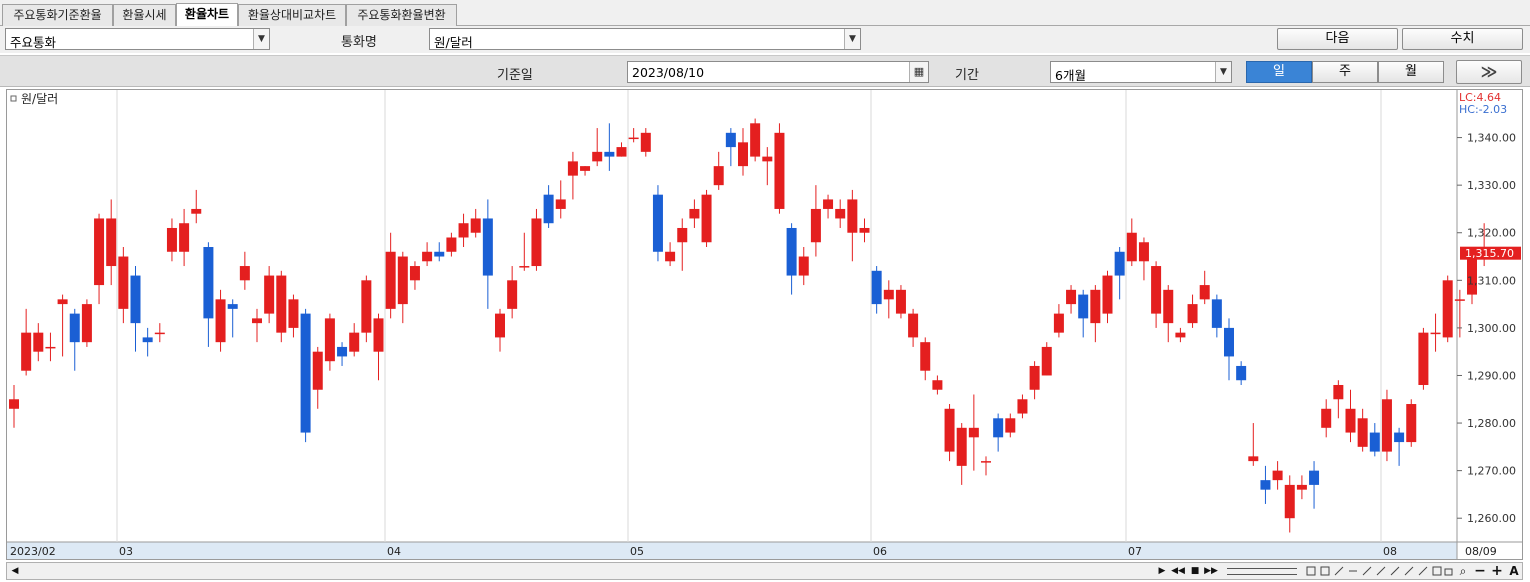 This screenshot has width=1530, height=582. What do you see at coordinates (645, 39) in the screenshot?
I see `currency-select: 원/달러 ▼` at bounding box center [645, 39].